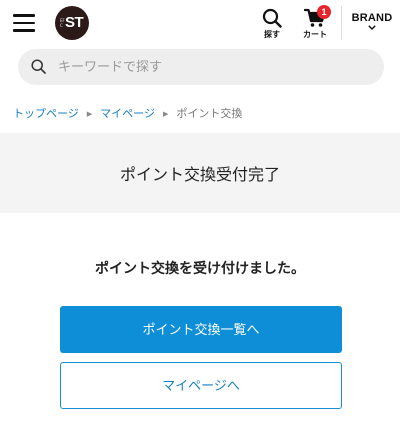 This screenshot has height=445, width=400. Describe the element at coordinates (213, 67) in the screenshot. I see `search-input` at that location.